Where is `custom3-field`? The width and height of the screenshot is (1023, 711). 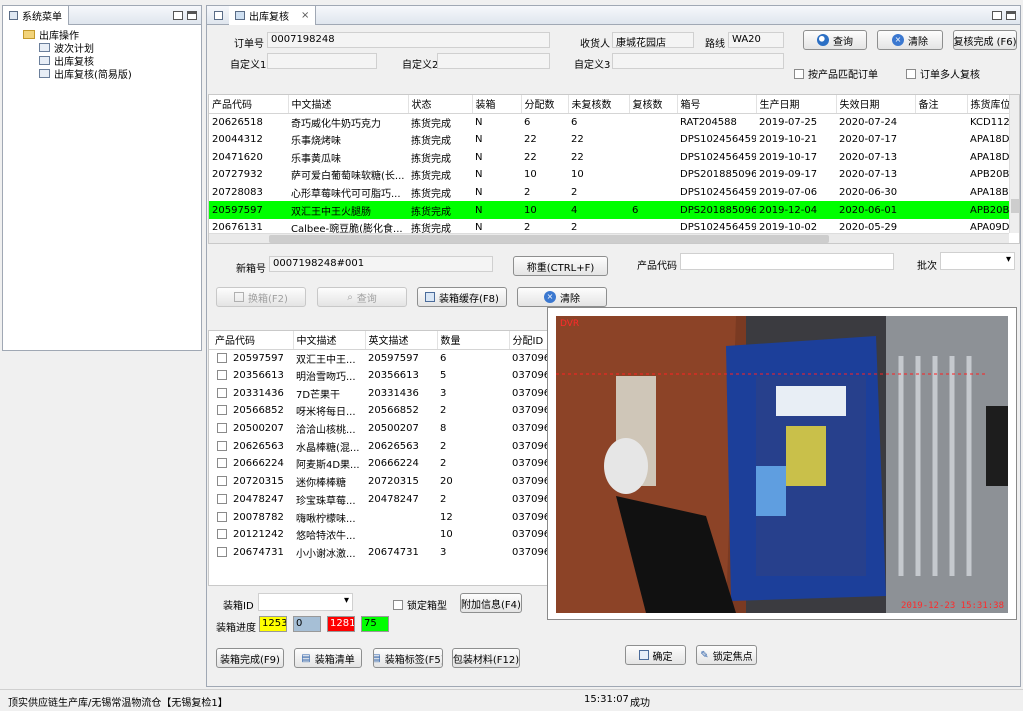
custom3-field is located at coordinates (698, 61).